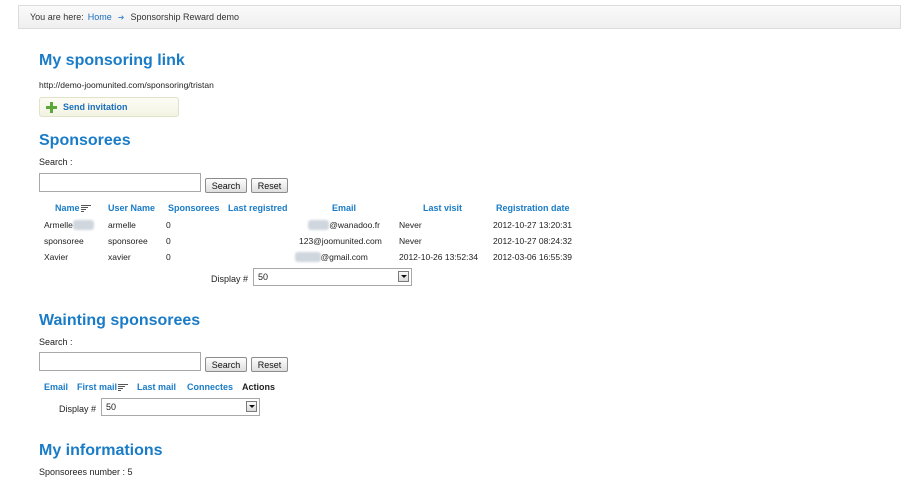 Image resolution: width=920 pixels, height=489 pixels. What do you see at coordinates (95, 107) in the screenshot?
I see `send-invitation-label: Send invitation` at bounding box center [95, 107].